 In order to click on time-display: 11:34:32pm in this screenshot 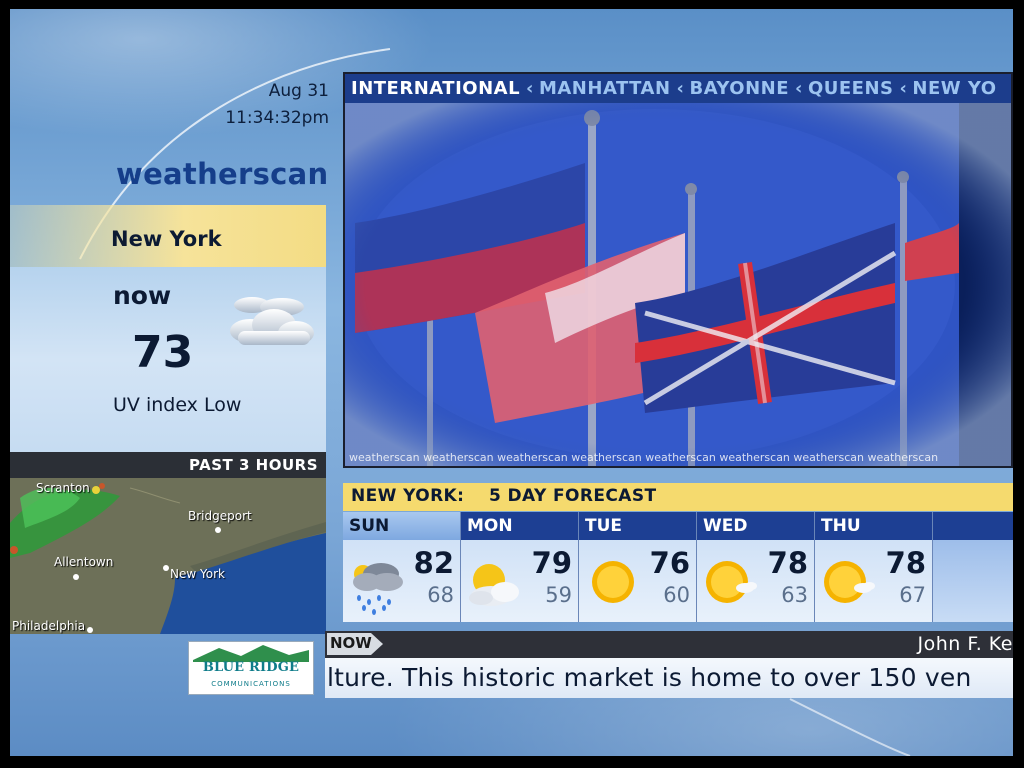, I will do `click(277, 118)`.